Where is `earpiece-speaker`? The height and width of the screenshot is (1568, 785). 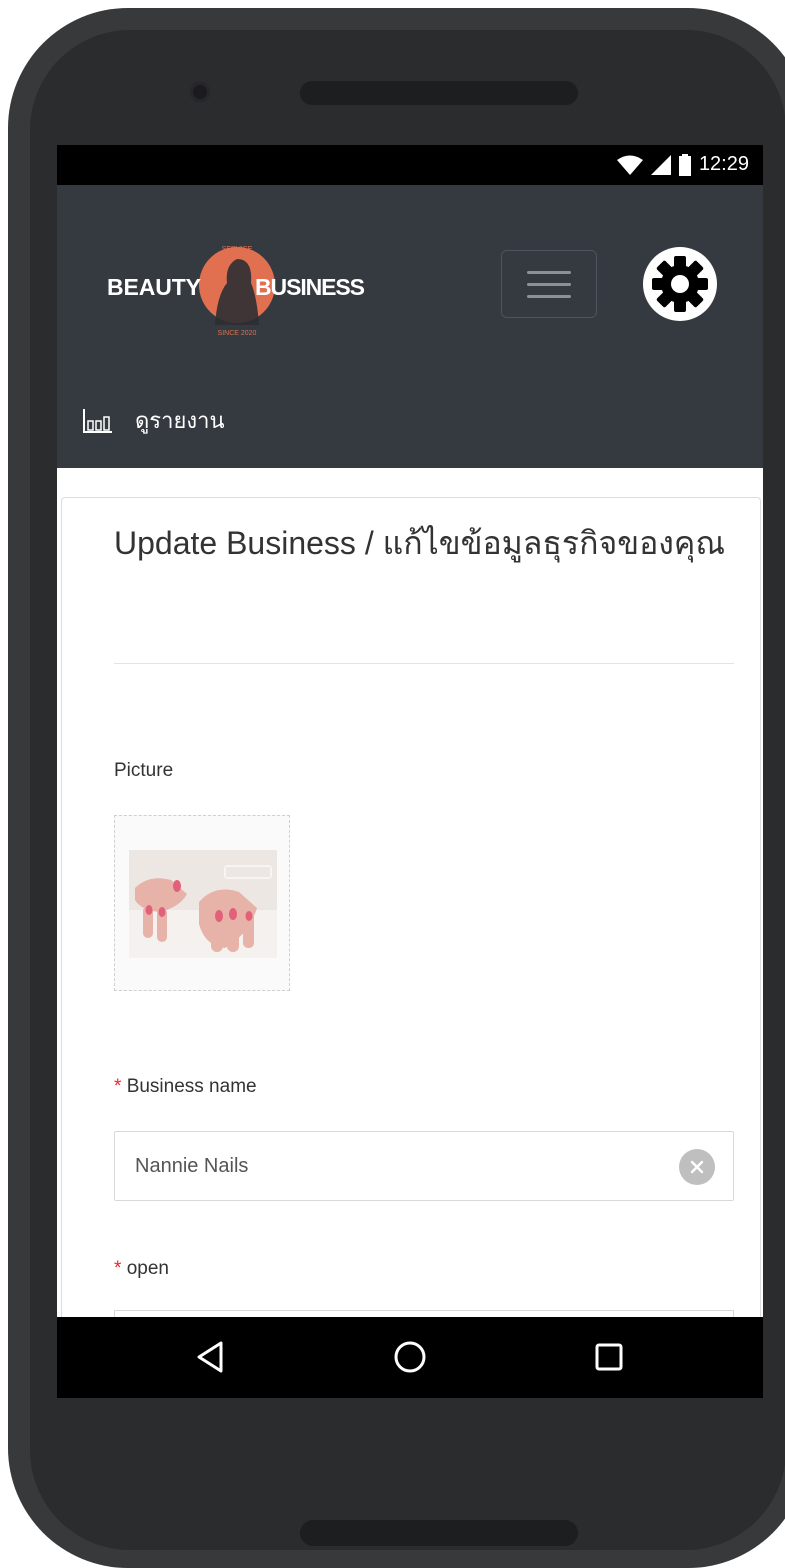
earpiece-speaker is located at coordinates (439, 93).